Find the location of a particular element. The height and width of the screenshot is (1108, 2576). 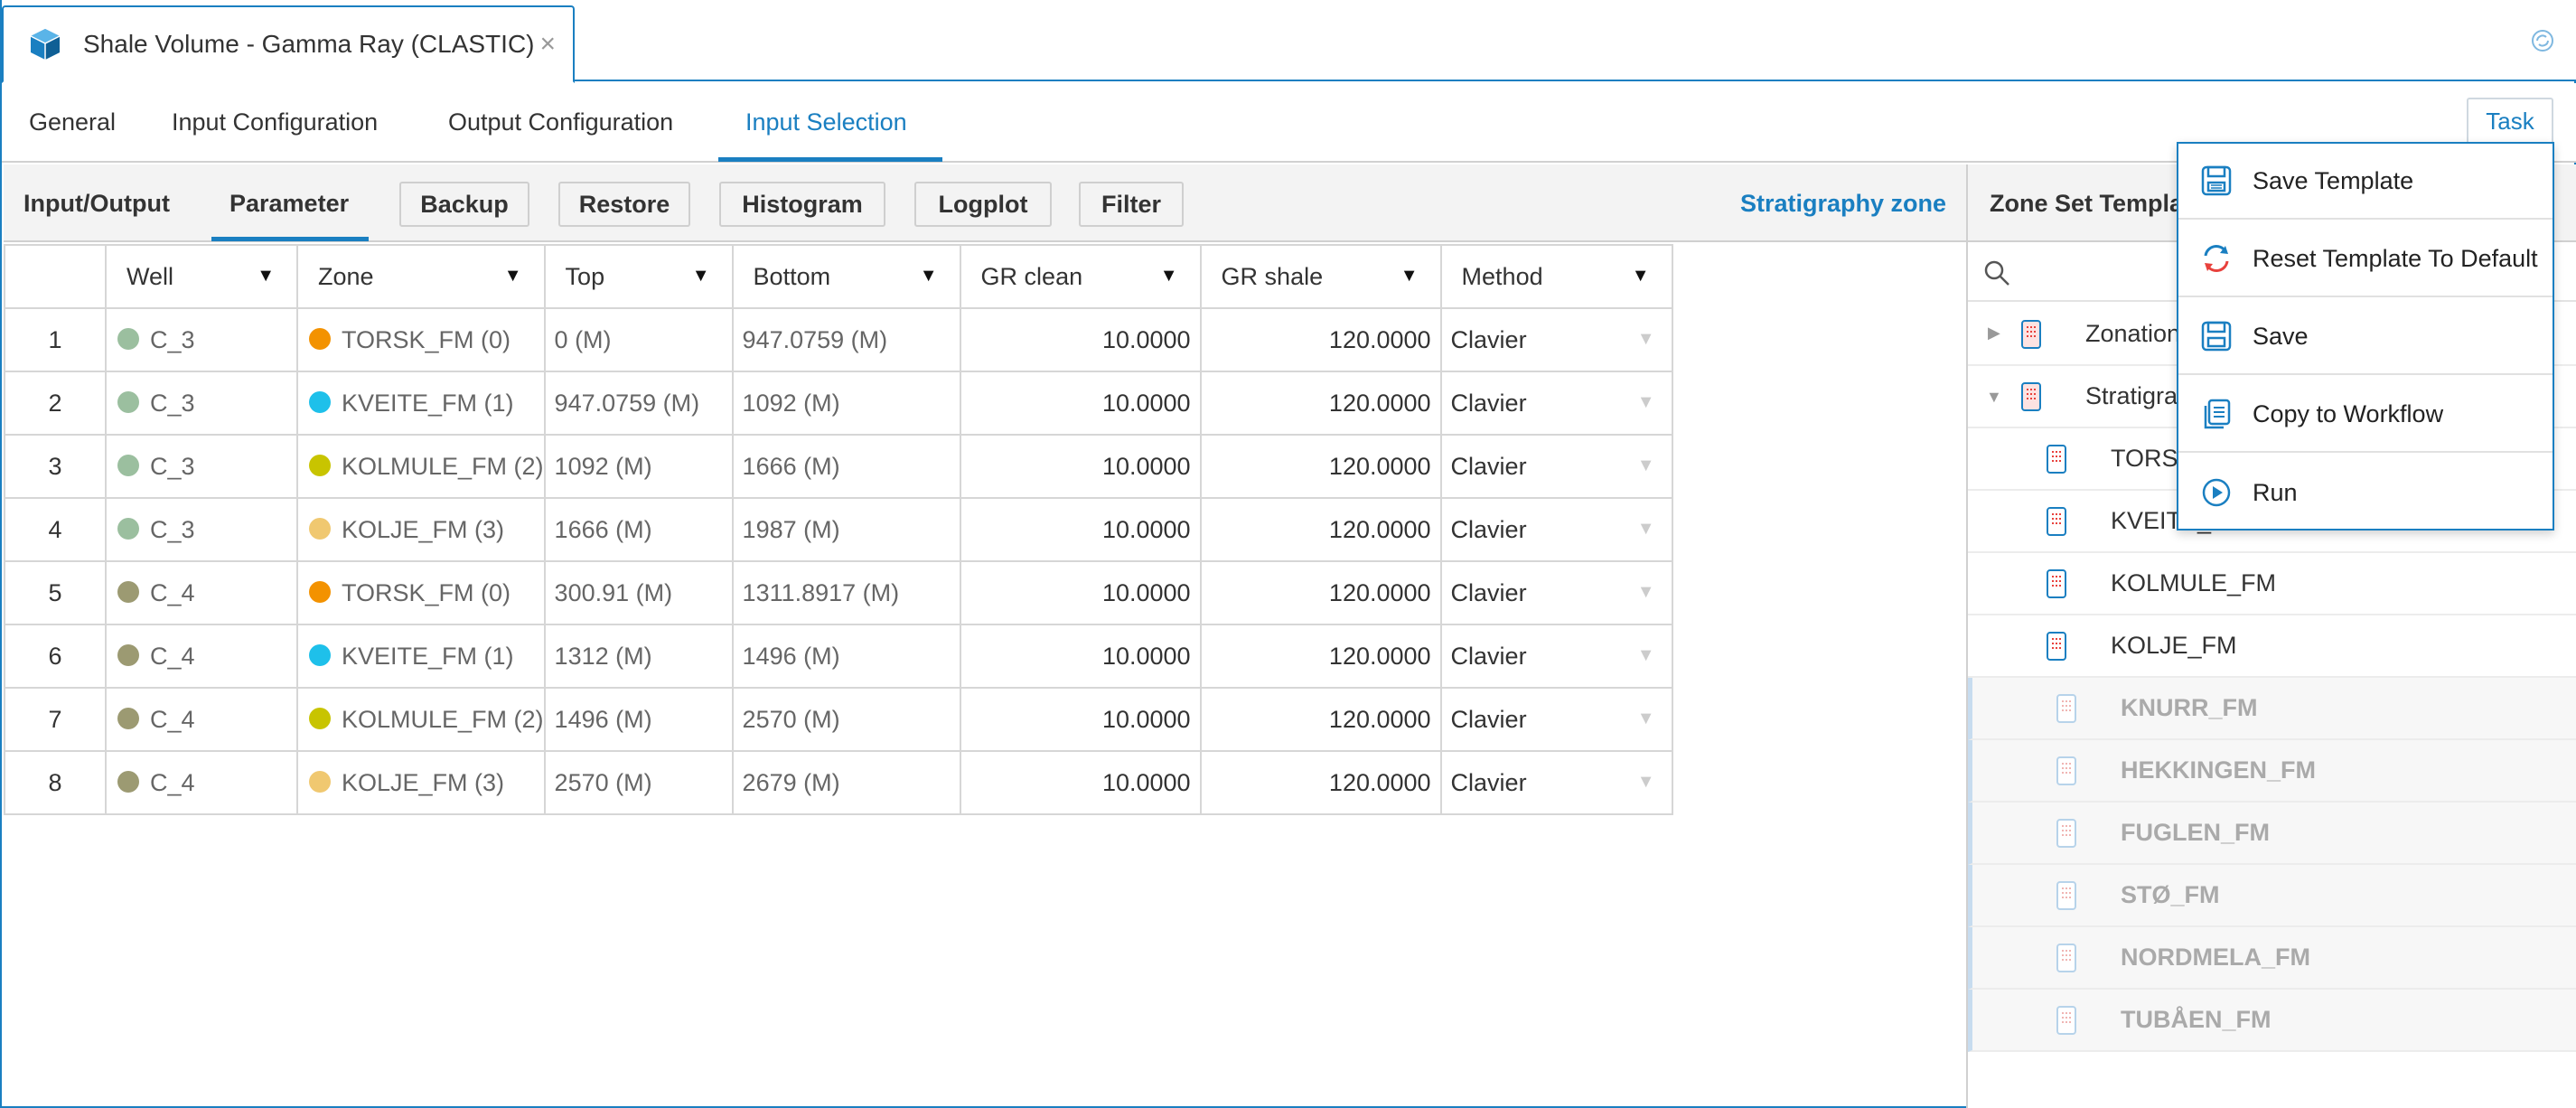

close-icon: × is located at coordinates (548, 44).